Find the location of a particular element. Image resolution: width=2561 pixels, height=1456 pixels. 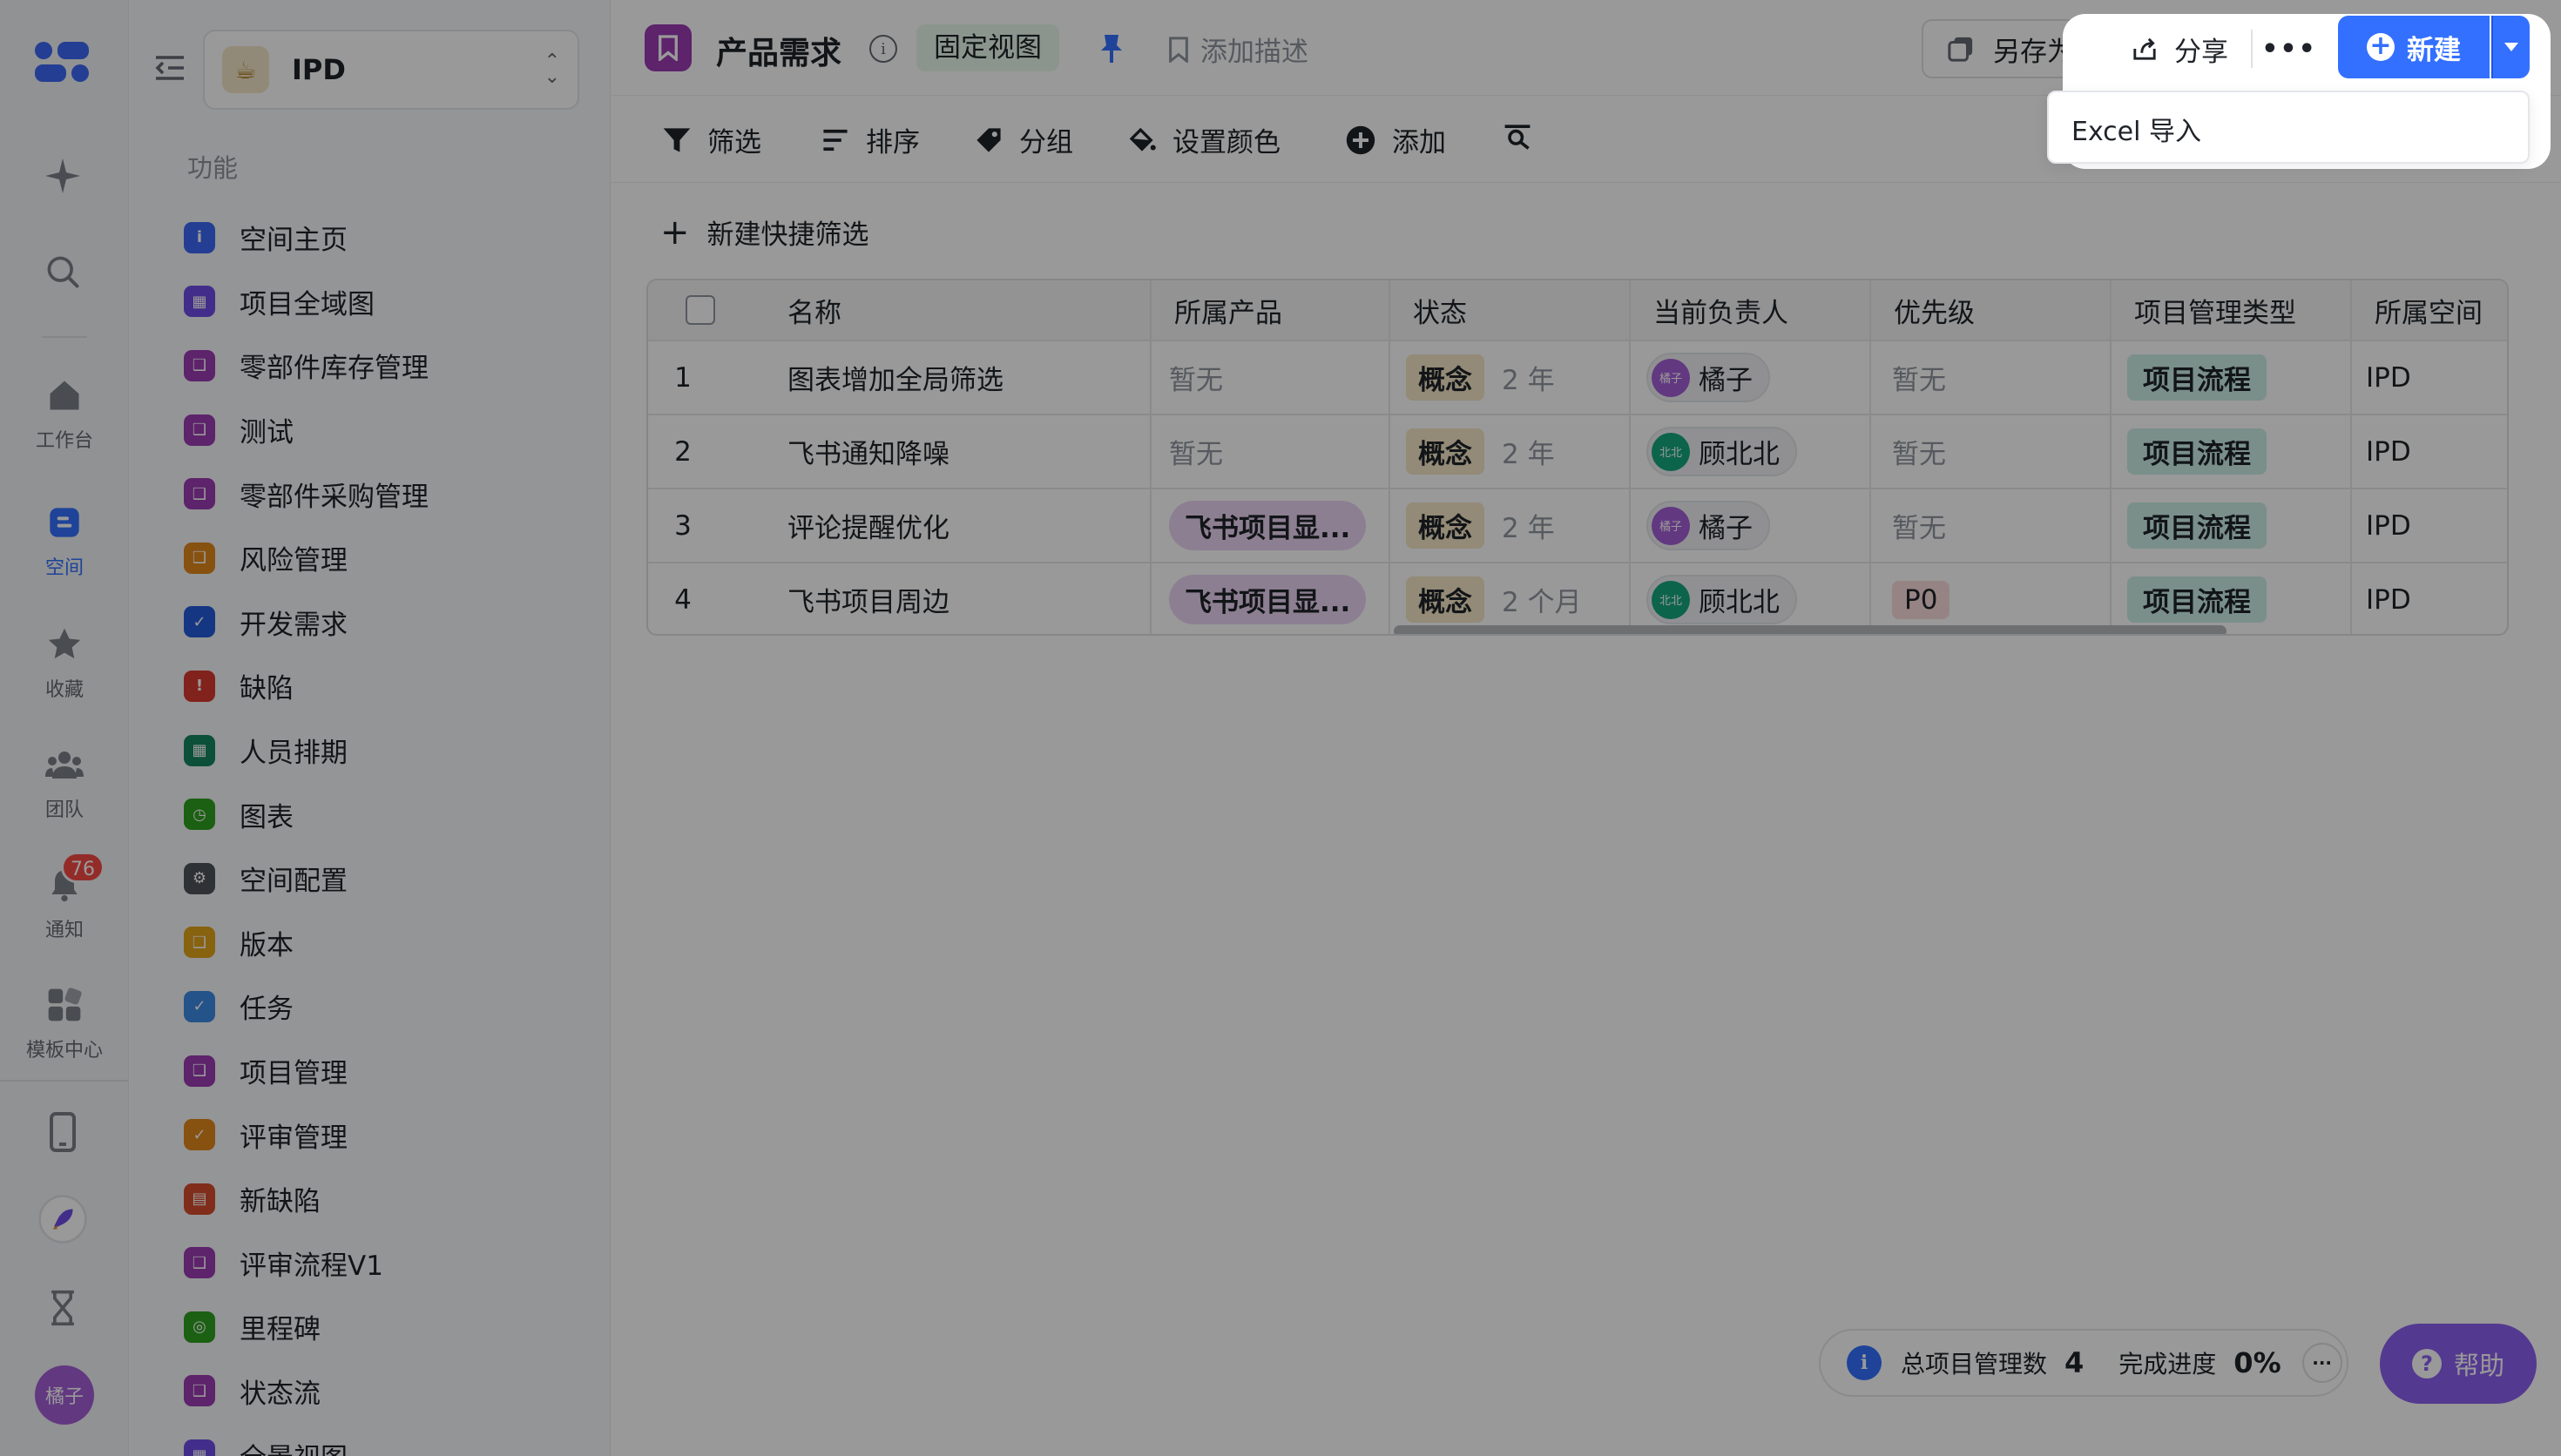

header-divider is located at coordinates (2252, 49).